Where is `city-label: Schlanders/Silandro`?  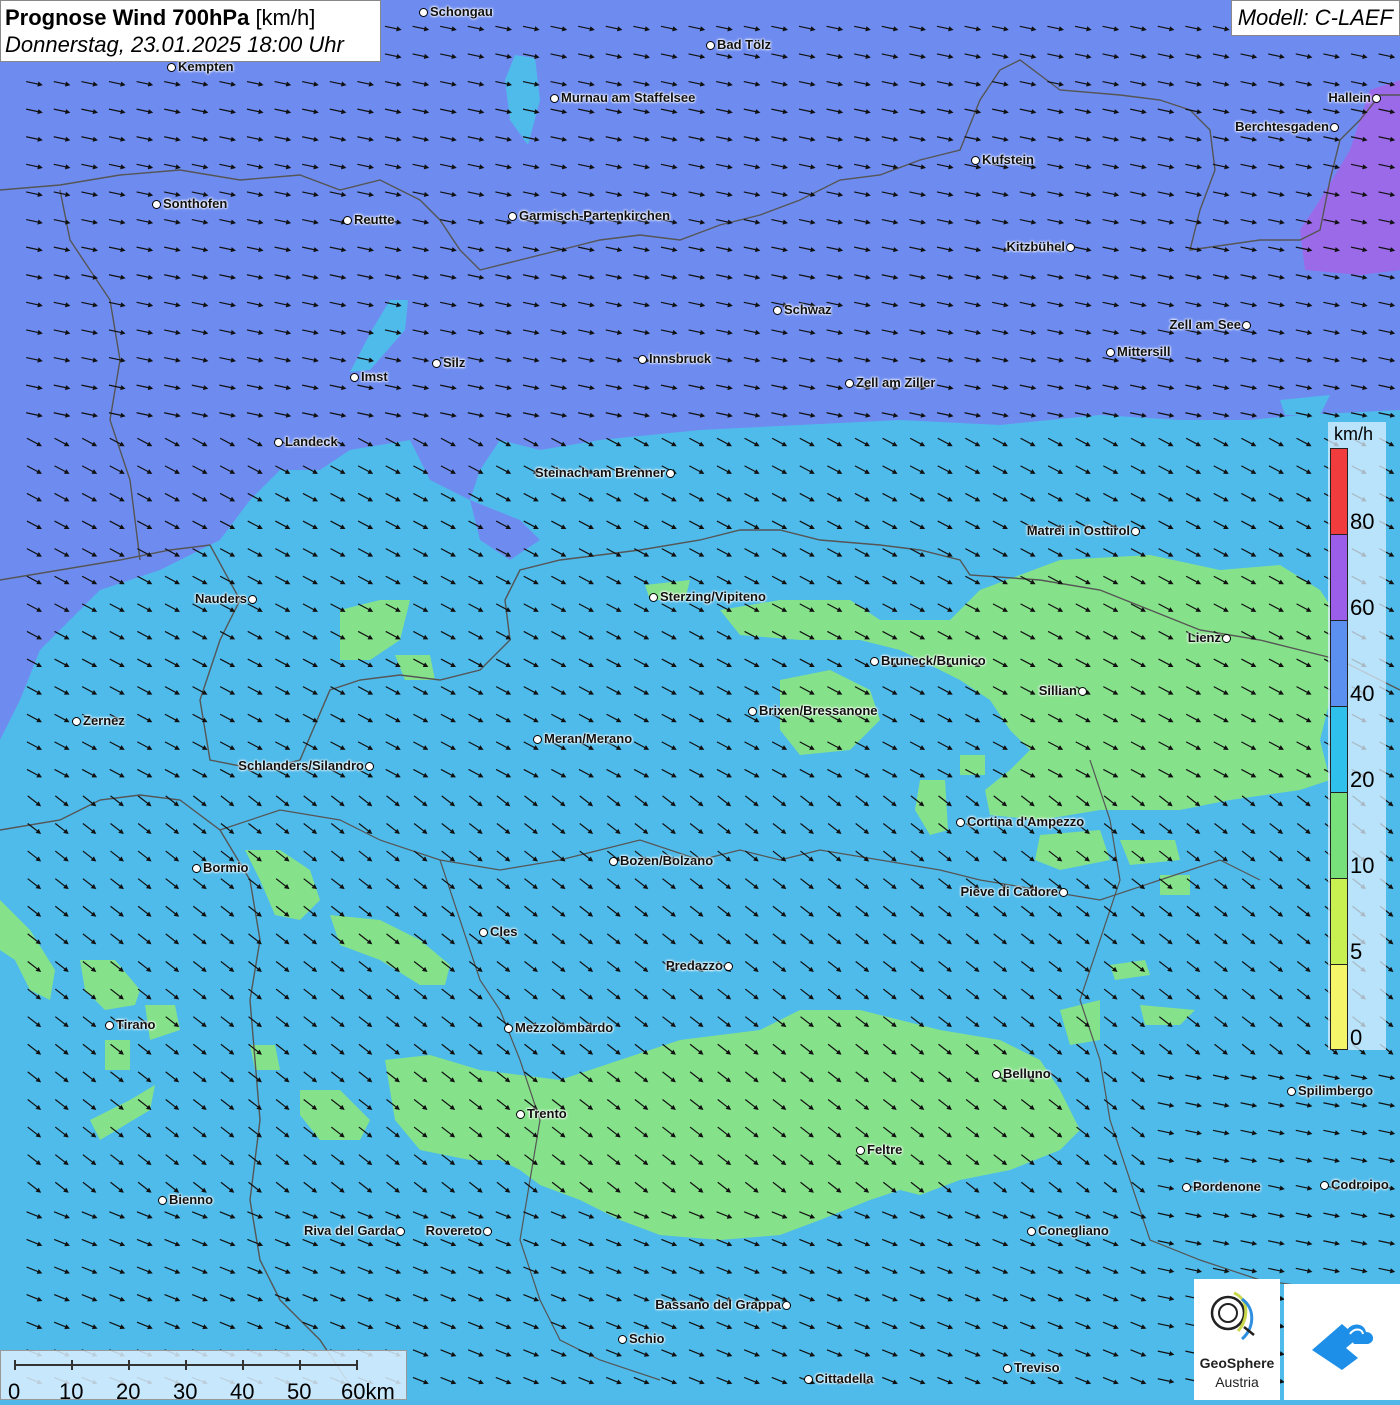 city-label: Schlanders/Silandro is located at coordinates (301, 765).